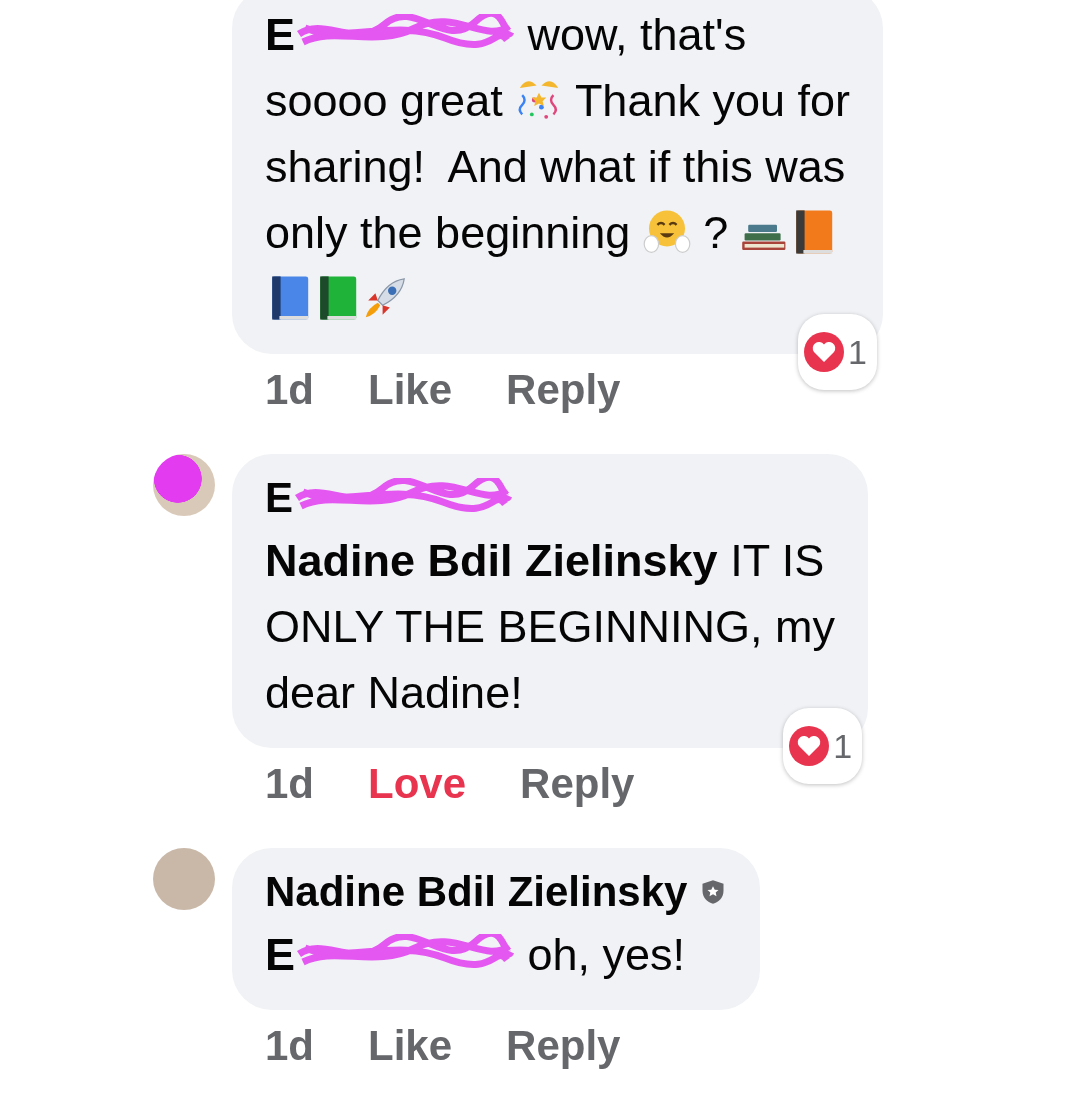 This screenshot has width=1080, height=1102. I want to click on comment-text: sharing! And what if this was, so click(555, 166).